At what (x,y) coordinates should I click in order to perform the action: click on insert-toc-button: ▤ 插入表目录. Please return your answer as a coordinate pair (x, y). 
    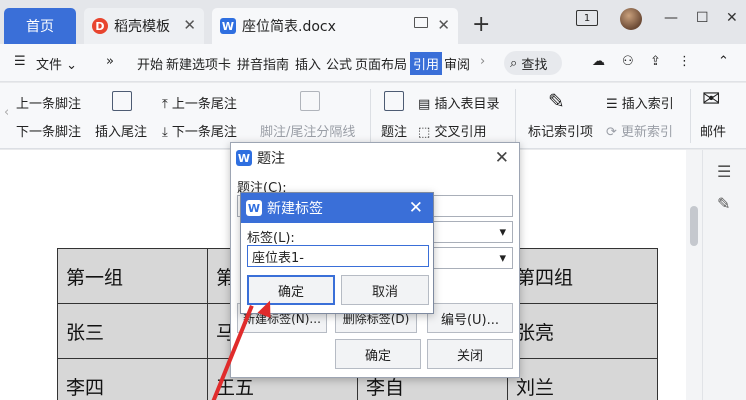
    Looking at the image, I should click on (458, 102).